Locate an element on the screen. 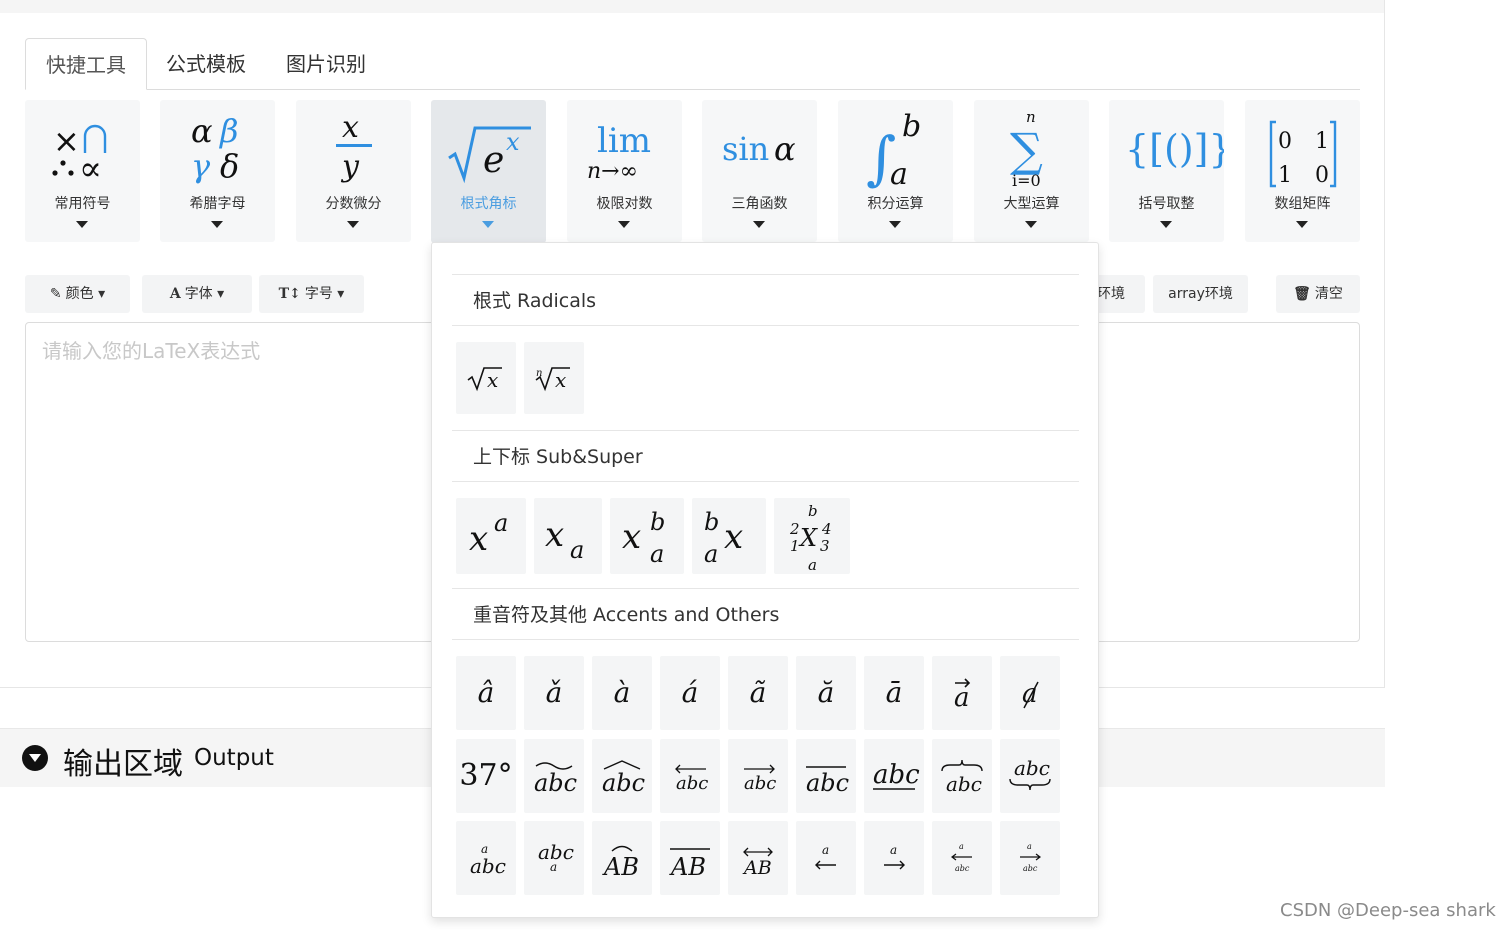  font-button: A 字体 ▾ is located at coordinates (197, 294).